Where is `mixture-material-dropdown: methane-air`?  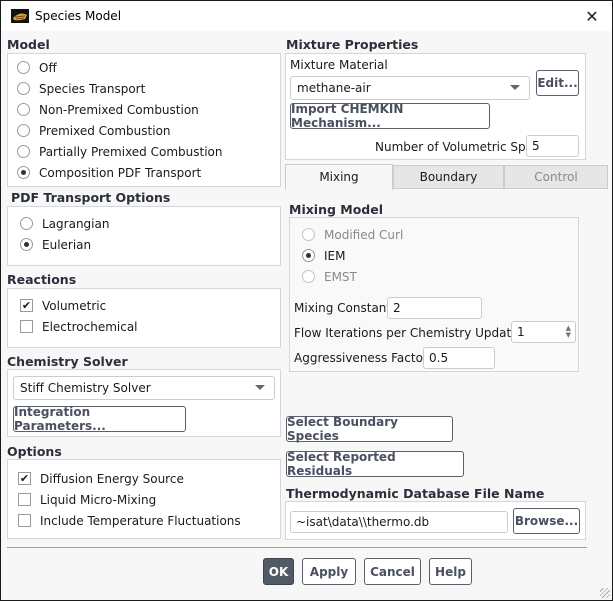 mixture-material-dropdown: methane-air is located at coordinates (410, 88).